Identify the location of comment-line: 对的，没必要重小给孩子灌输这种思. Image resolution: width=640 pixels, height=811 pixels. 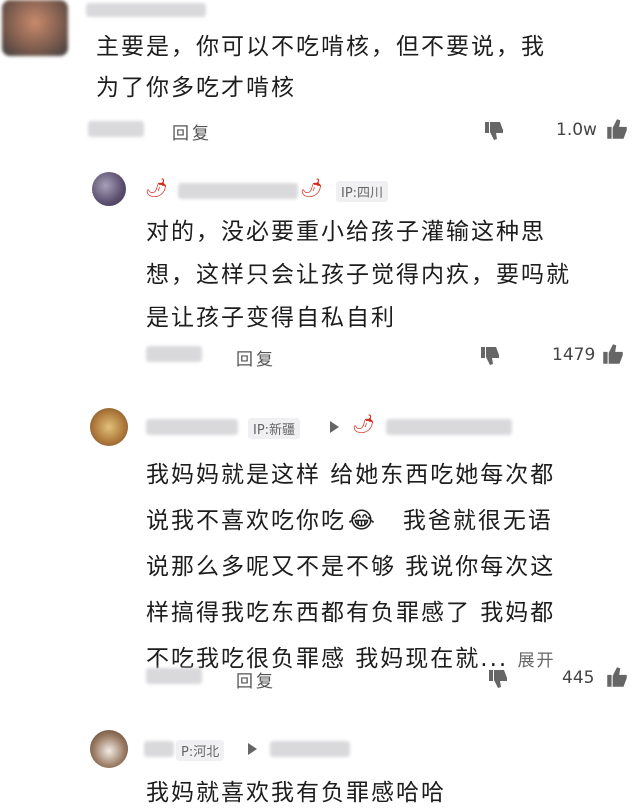
(346, 232).